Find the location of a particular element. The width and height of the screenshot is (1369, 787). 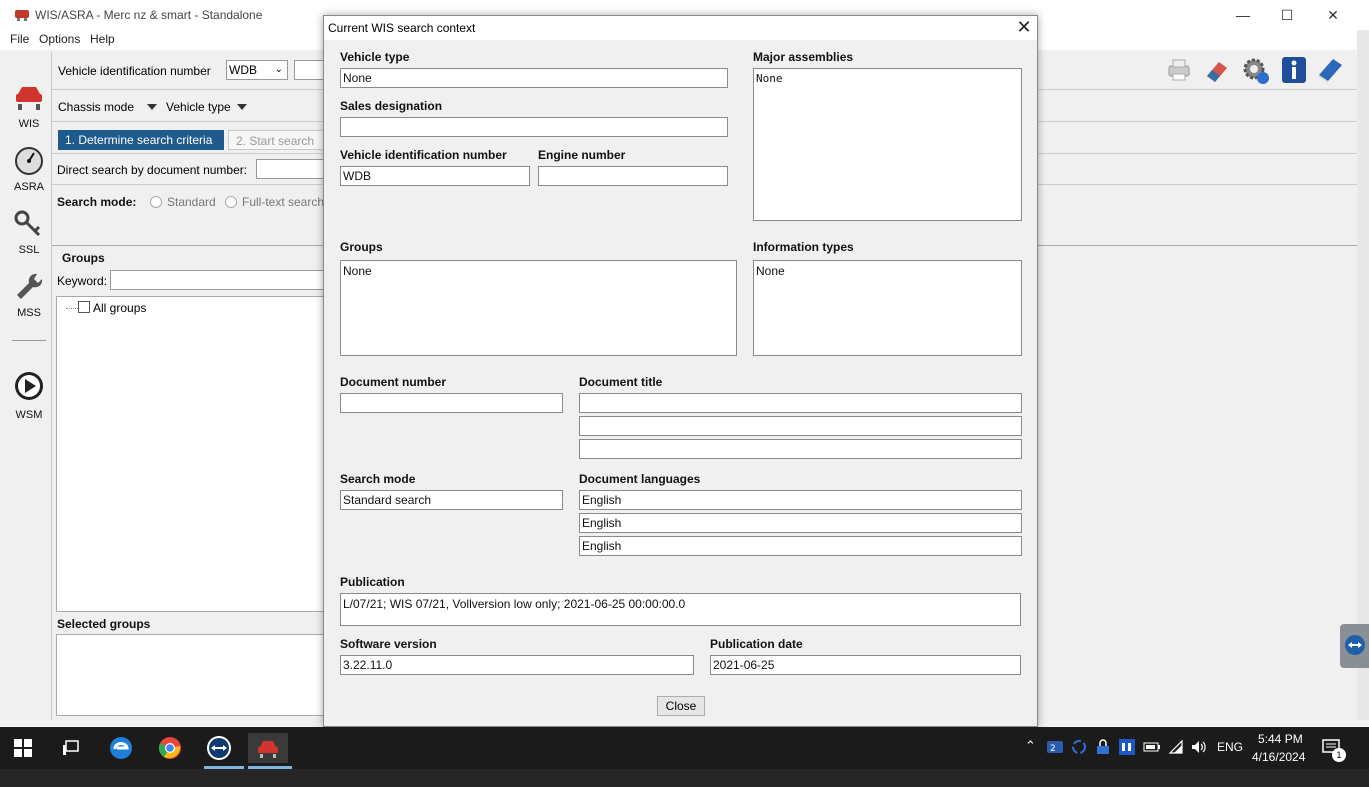

direct-search-input is located at coordinates (291, 169).